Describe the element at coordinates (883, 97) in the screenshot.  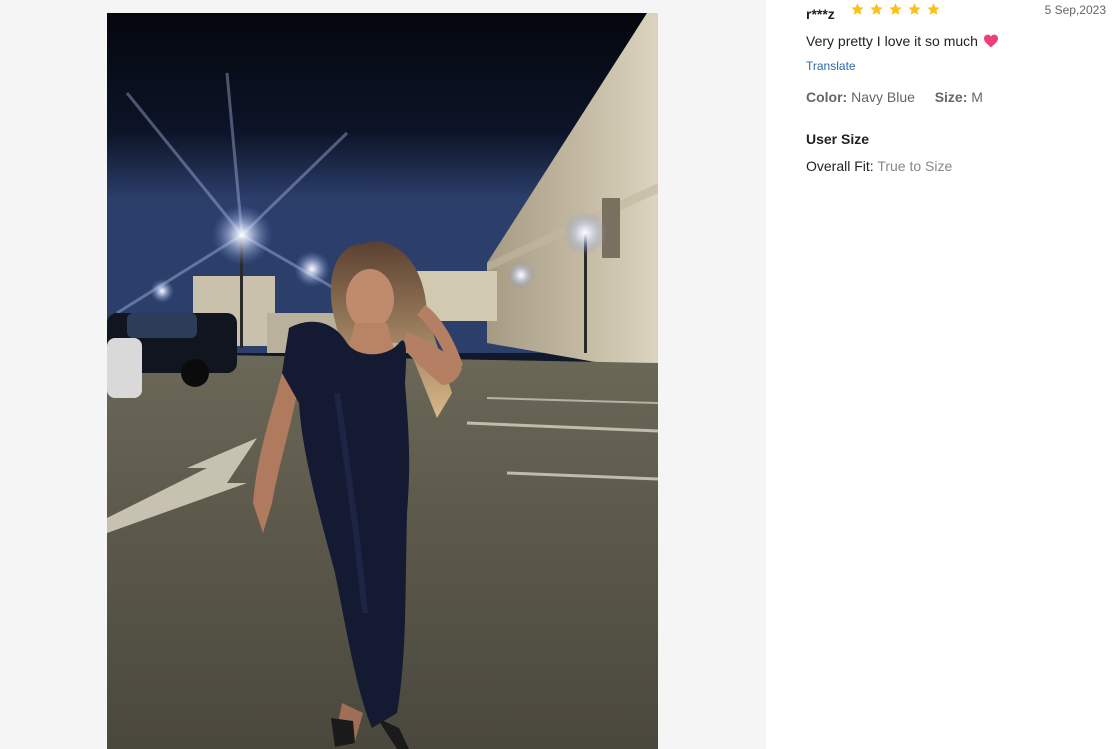
I see `color-value: Navy Blue` at that location.